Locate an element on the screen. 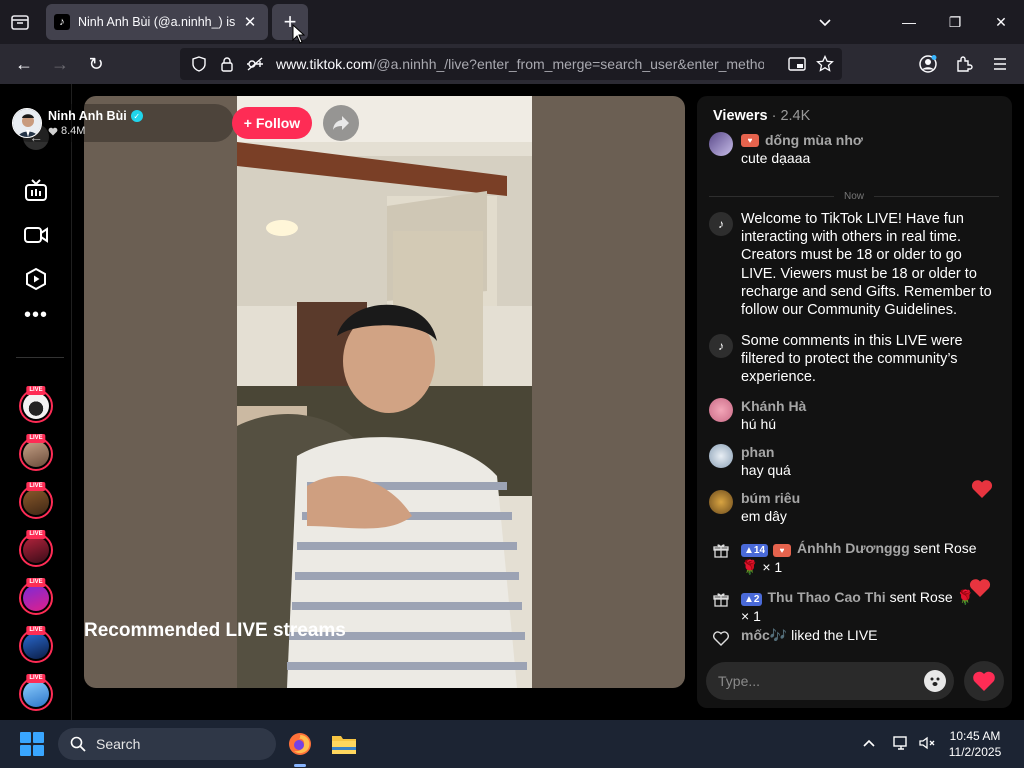 The height and width of the screenshot is (768, 1024). chat-input is located at coordinates (813, 681).